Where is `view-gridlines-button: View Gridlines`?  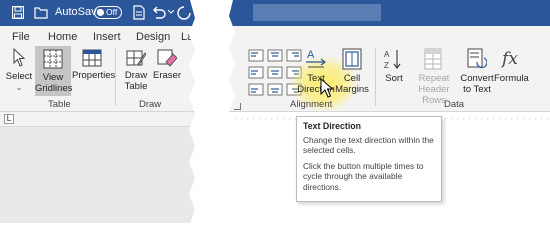
view-gridlines-button: View Gridlines is located at coordinates (54, 71).